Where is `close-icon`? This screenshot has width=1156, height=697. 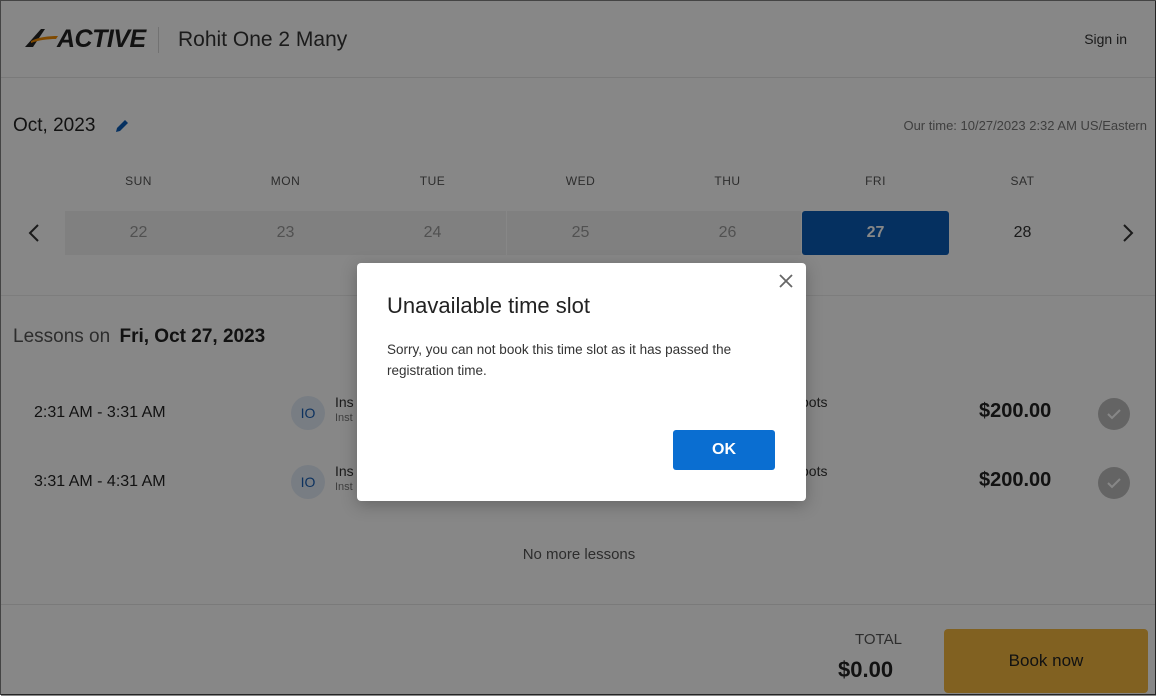 close-icon is located at coordinates (786, 281).